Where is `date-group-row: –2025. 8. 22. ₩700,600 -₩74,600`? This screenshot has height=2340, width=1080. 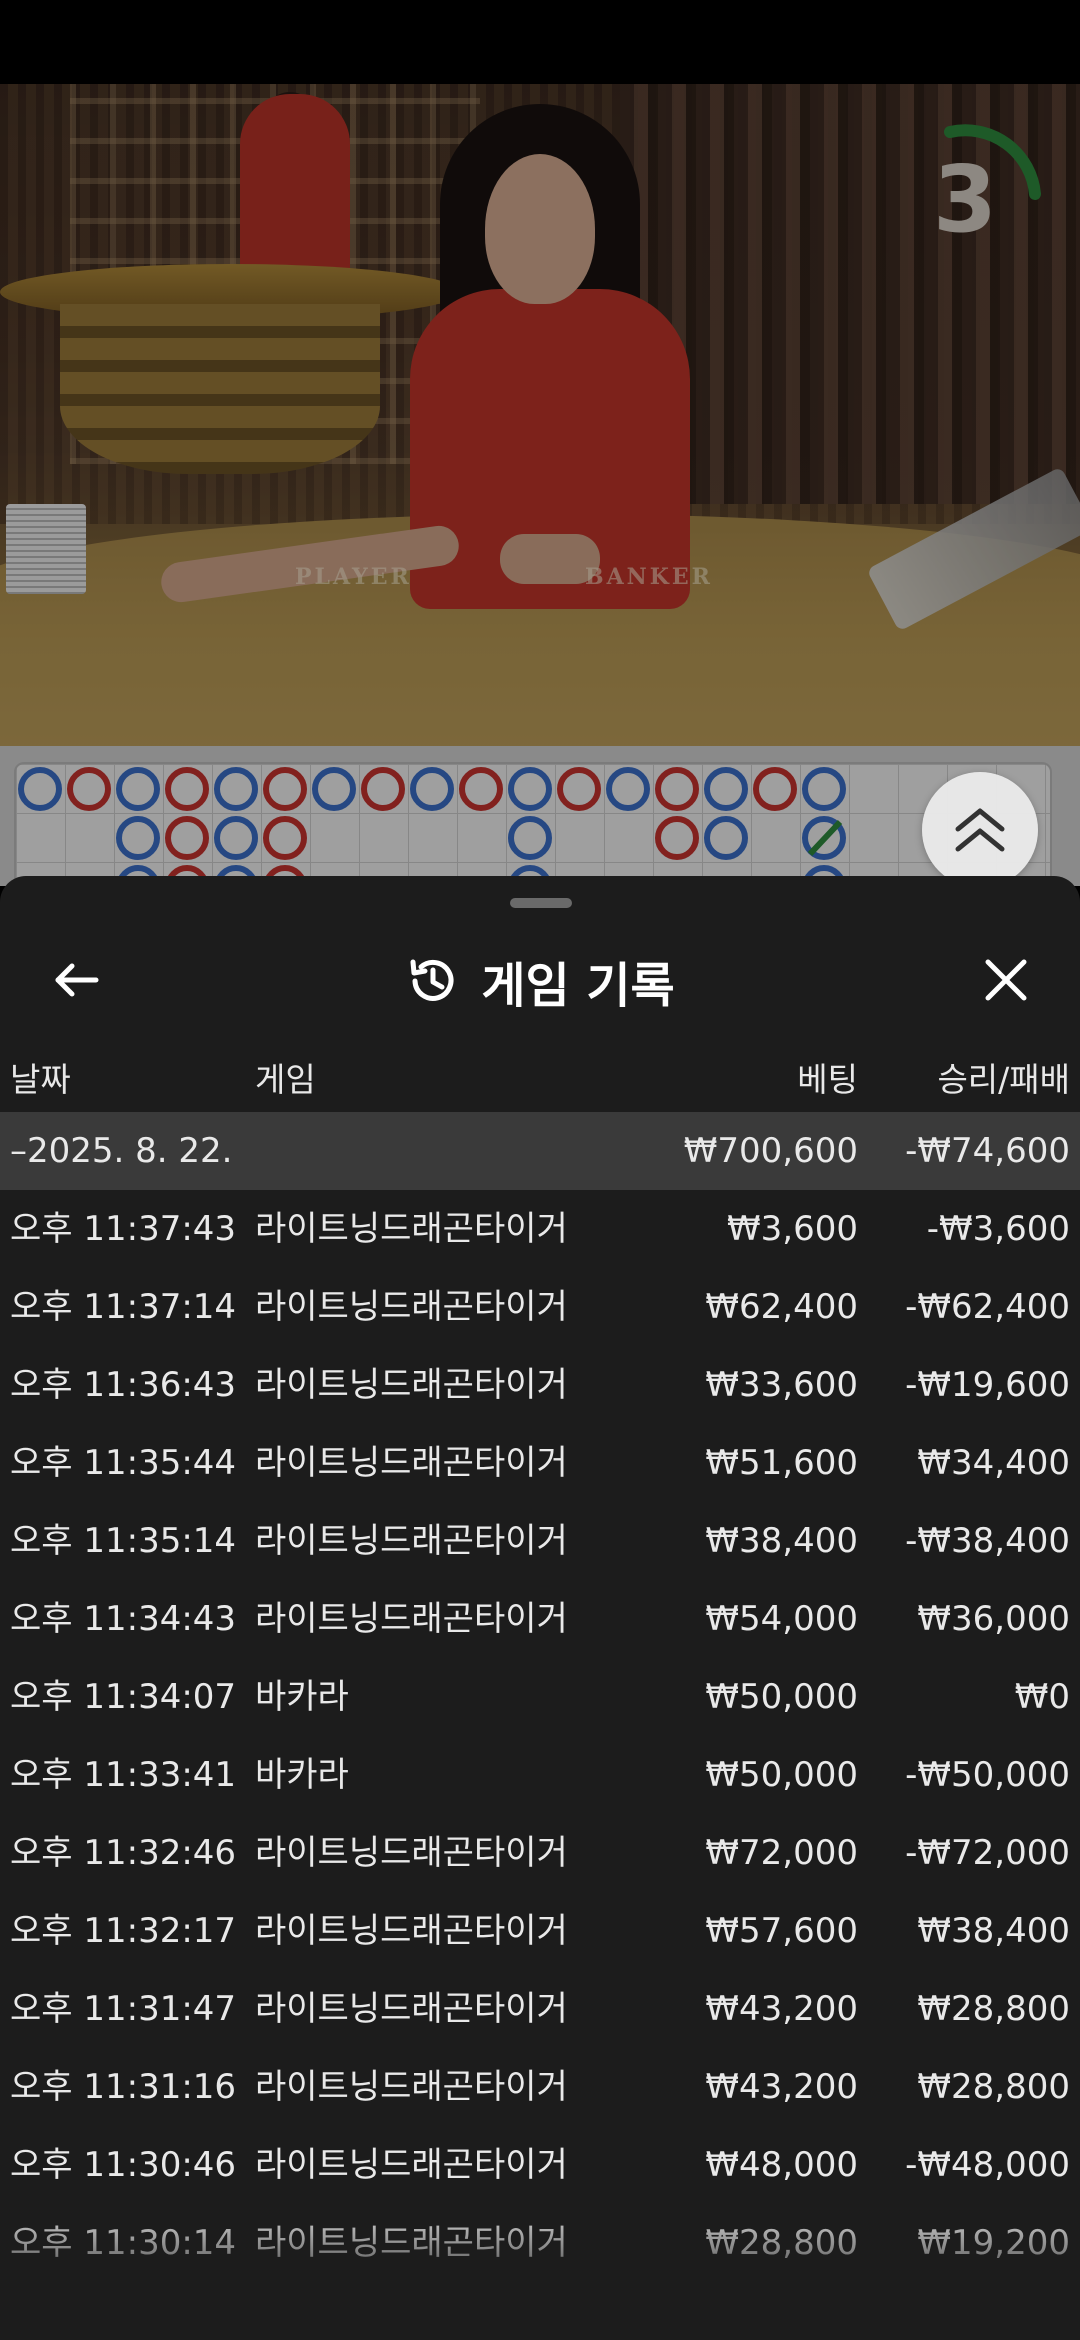
date-group-row: –2025. 8. 22. ₩700,600 -₩74,600 is located at coordinates (540, 1151).